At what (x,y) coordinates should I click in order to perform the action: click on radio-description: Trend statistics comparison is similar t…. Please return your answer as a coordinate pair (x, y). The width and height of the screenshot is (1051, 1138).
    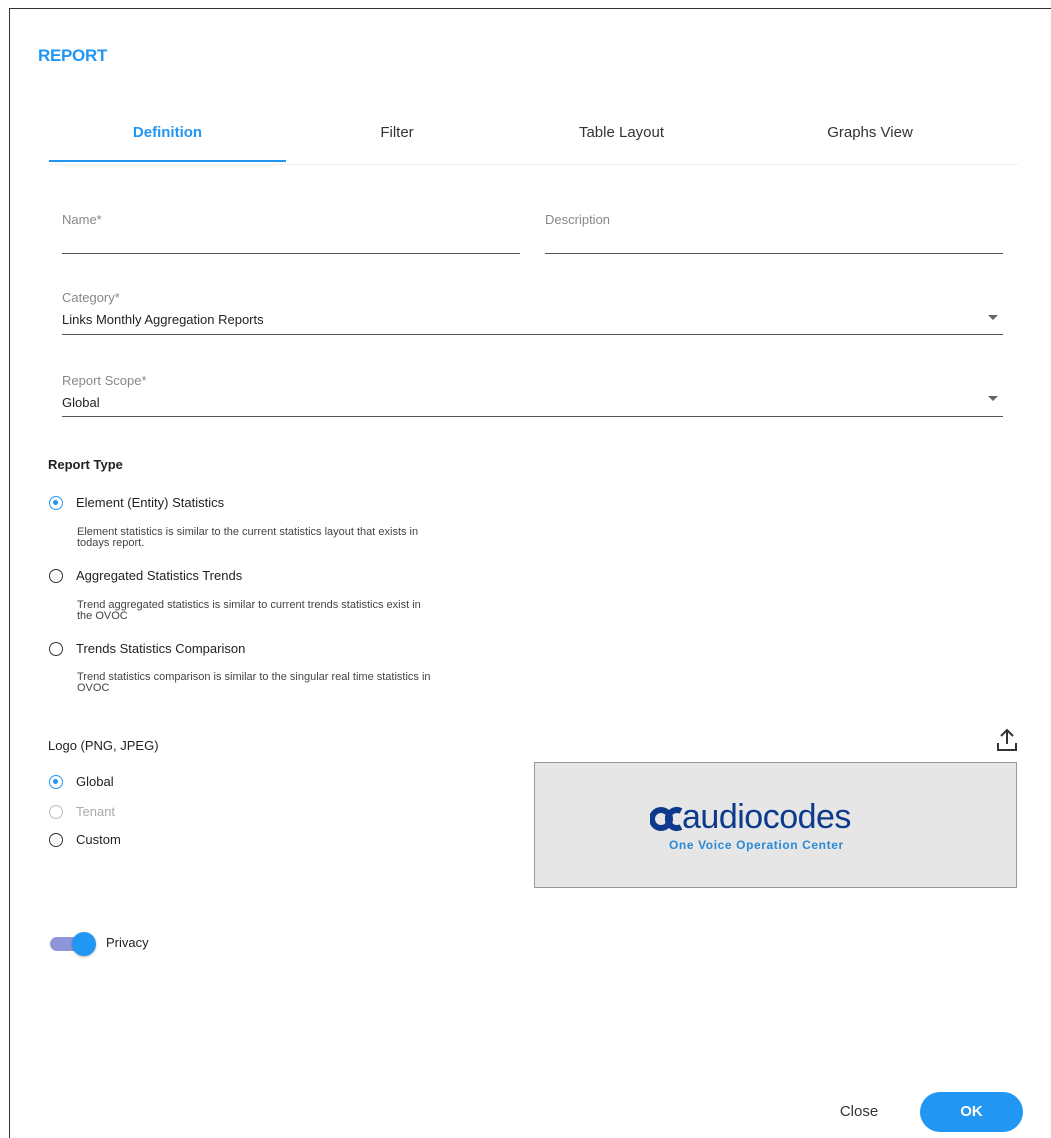
    Looking at the image, I should click on (254, 682).